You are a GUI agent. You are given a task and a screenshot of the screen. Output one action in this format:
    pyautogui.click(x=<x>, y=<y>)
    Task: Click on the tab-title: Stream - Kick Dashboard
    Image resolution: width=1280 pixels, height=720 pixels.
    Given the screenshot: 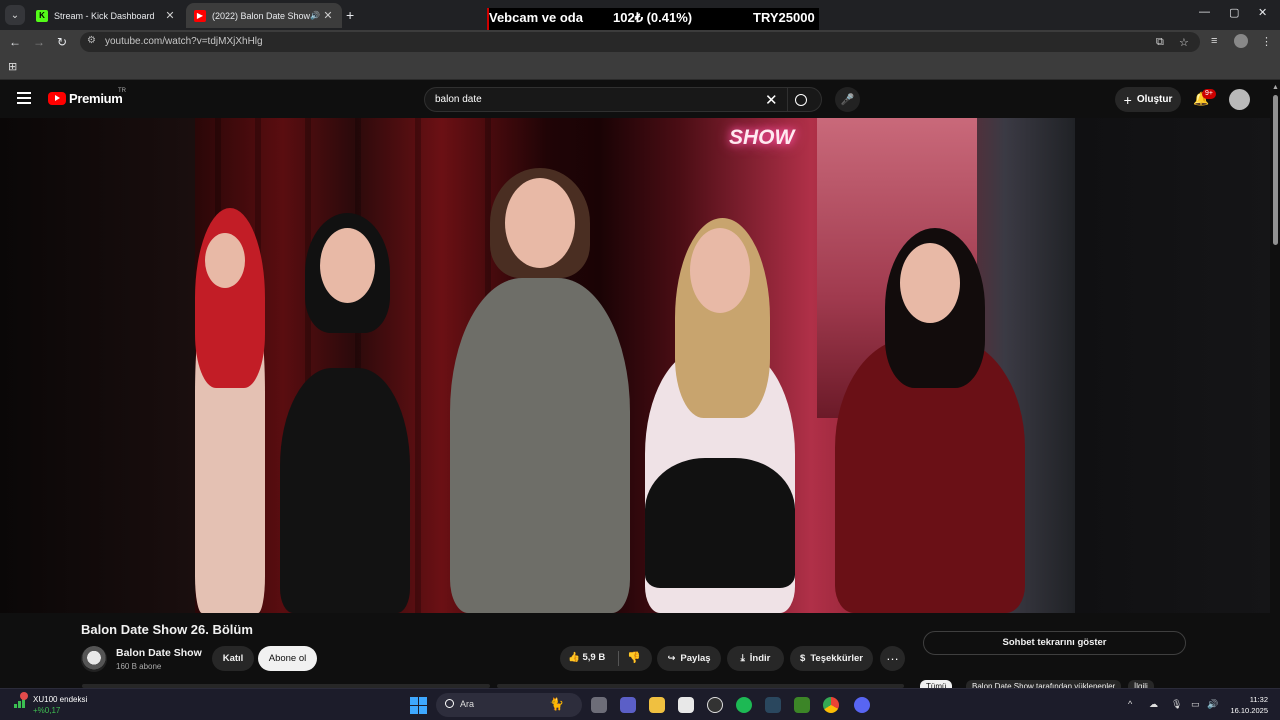 What is the action you would take?
    pyautogui.click(x=104, y=15)
    